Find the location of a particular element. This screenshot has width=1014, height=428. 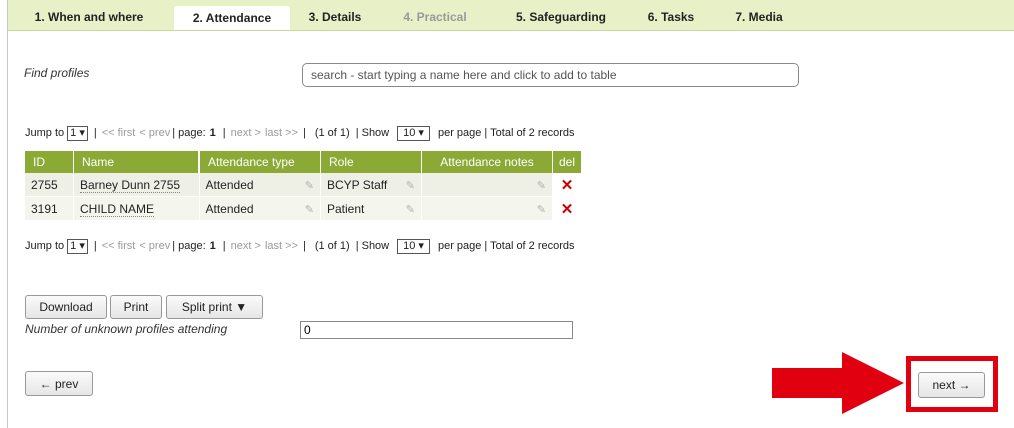

cell-name: Barney Dunn 2755 is located at coordinates (136, 185).